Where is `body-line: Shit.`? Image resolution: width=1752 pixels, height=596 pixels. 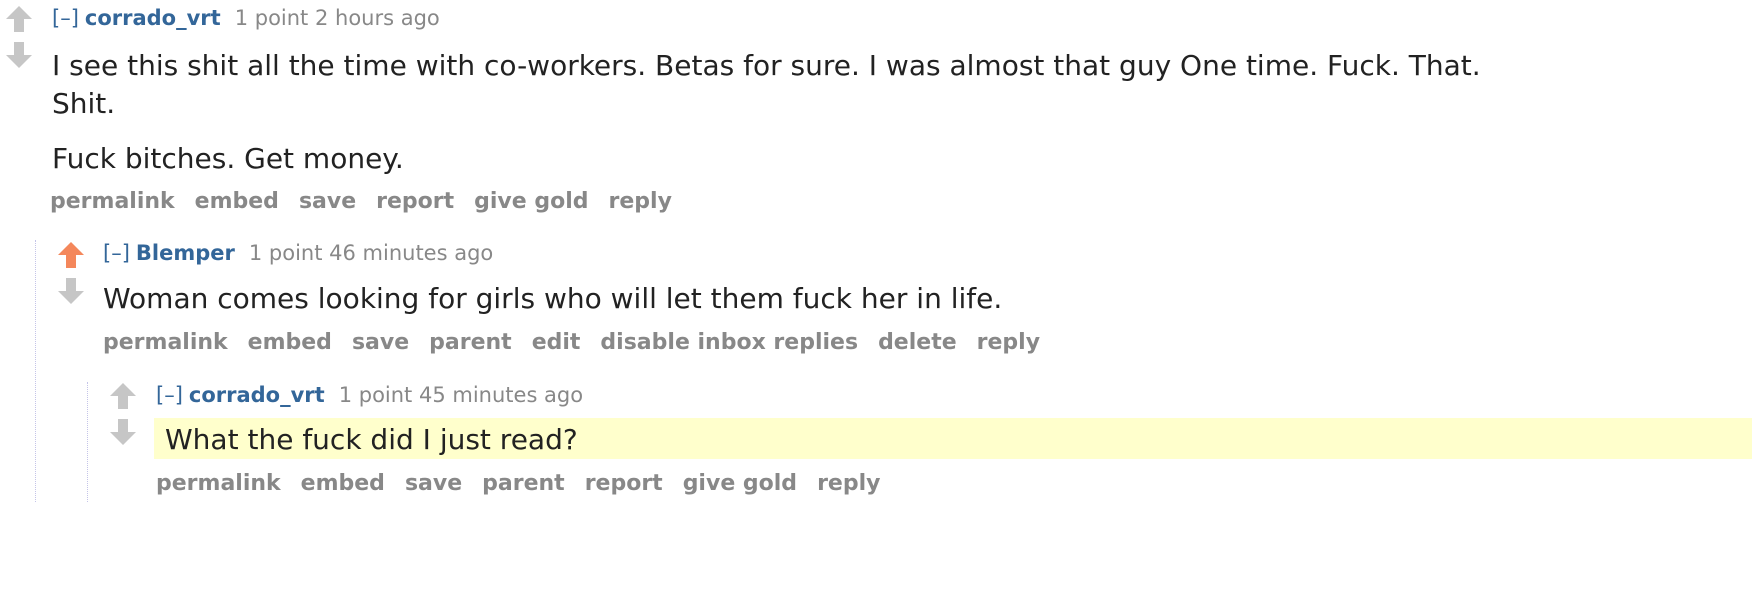
body-line: Shit. is located at coordinates (84, 103).